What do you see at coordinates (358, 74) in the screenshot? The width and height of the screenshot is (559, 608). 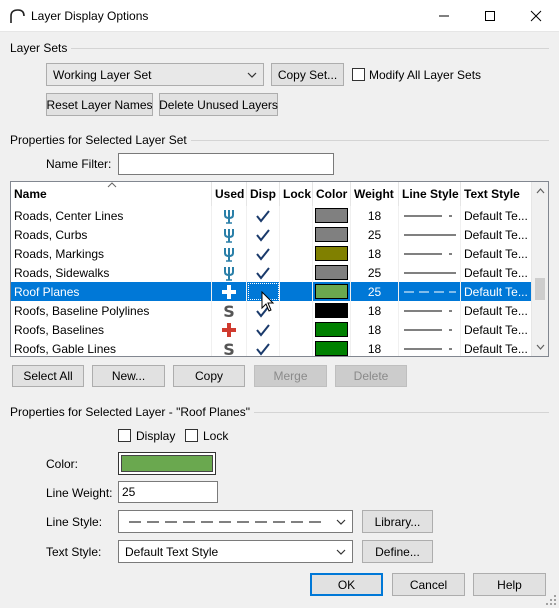 I see `modify-all-checkbox` at bounding box center [358, 74].